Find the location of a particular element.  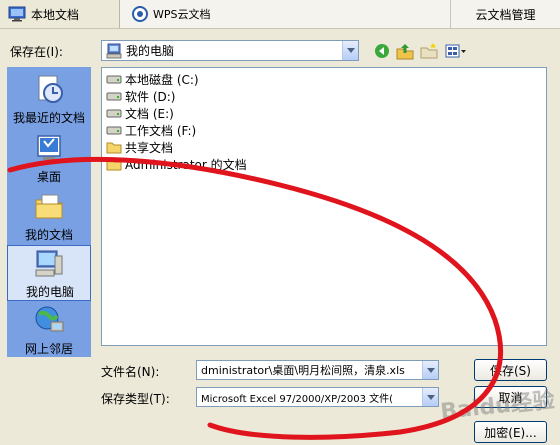

place-label: 网上邻居 is located at coordinates (48, 349).